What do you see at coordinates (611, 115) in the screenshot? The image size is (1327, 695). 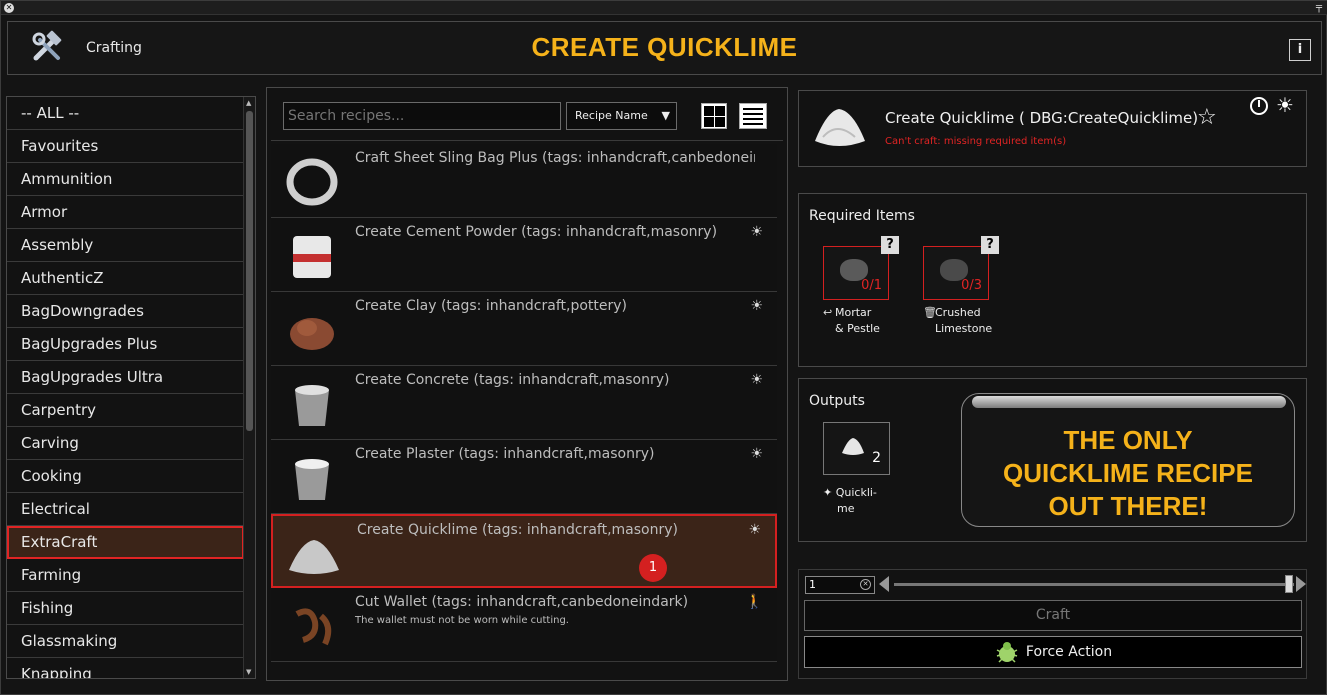 I see `sort-select-label: Recipe Name` at bounding box center [611, 115].